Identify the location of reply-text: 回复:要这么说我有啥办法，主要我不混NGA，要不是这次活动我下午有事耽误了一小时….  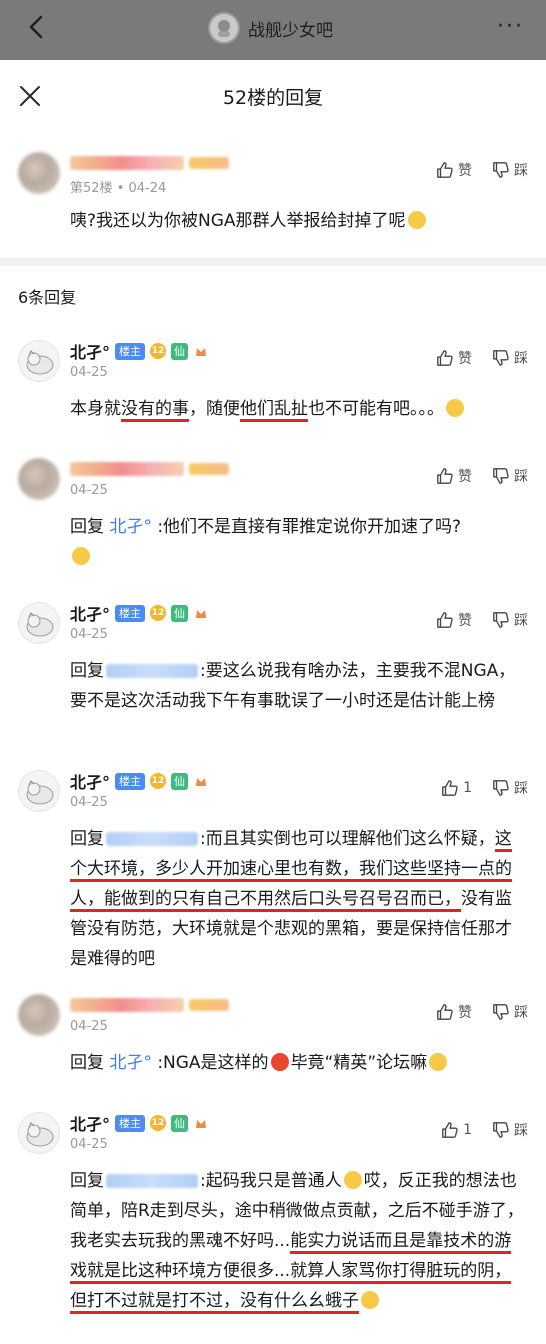
(293, 686).